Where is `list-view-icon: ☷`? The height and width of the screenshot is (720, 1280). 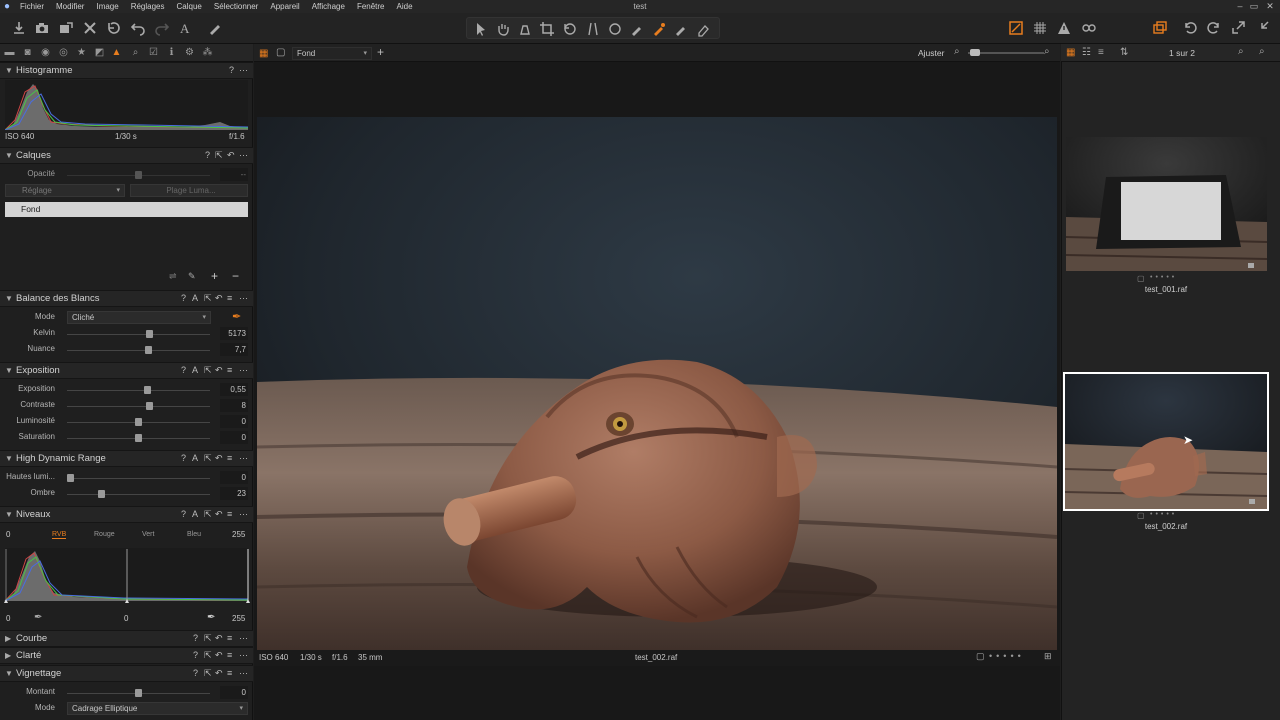
list-view-icon: ☷ is located at coordinates (1086, 52).